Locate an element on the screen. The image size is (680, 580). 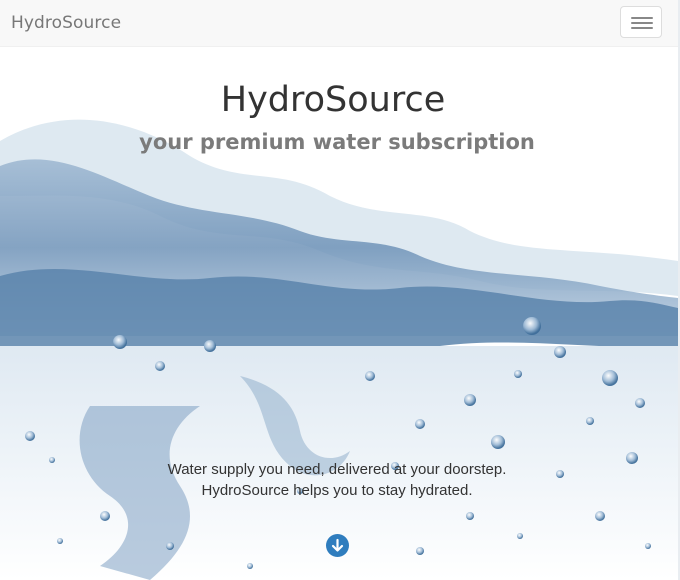
scroll-down-button is located at coordinates (337, 545).